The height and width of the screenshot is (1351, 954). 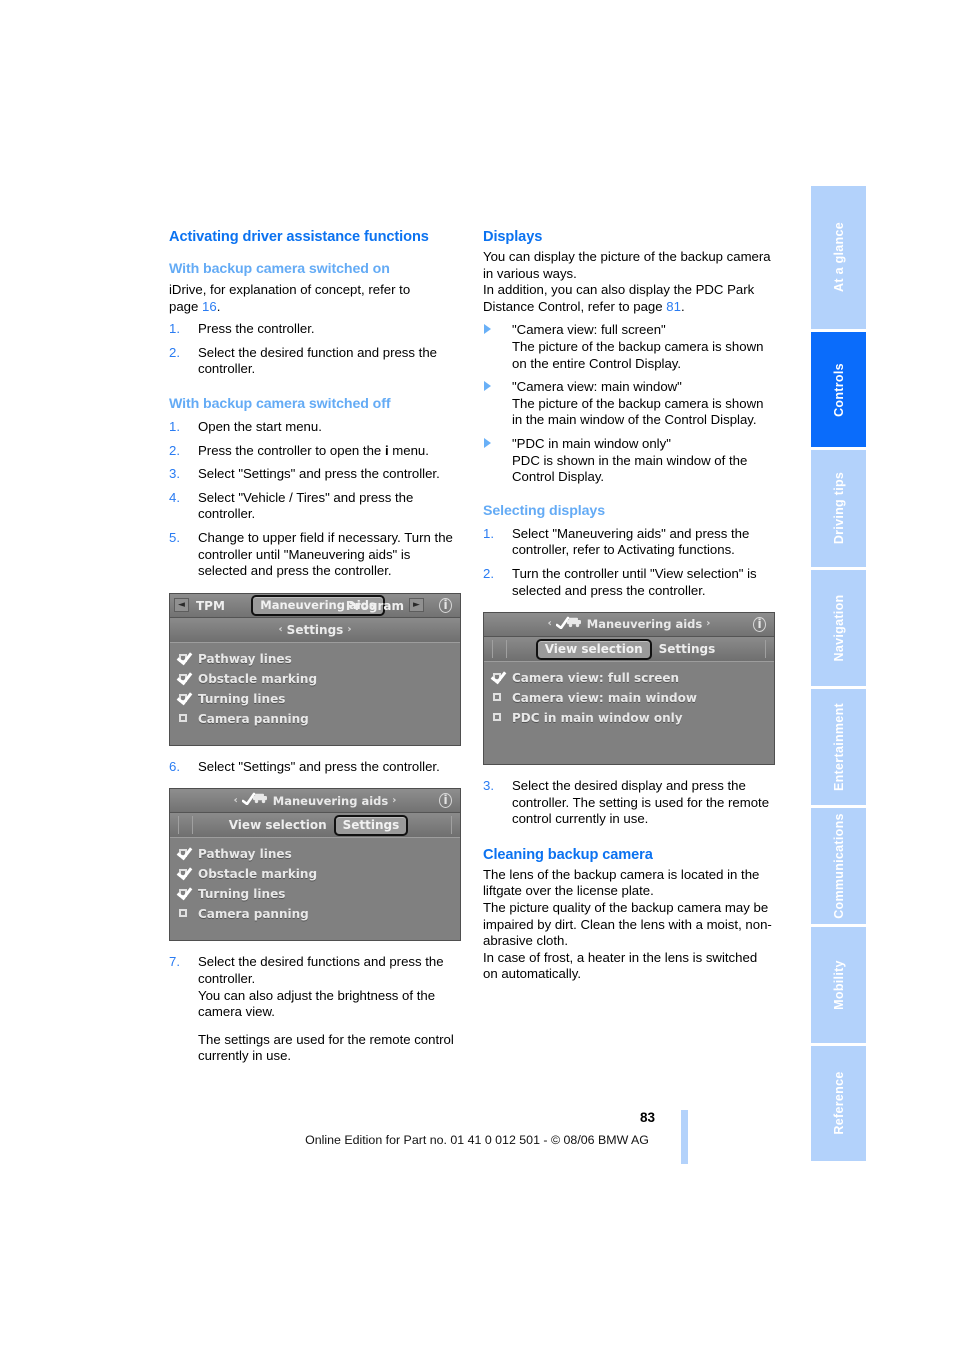 I want to click on option-label: Obstacle marking, so click(x=258, y=678).